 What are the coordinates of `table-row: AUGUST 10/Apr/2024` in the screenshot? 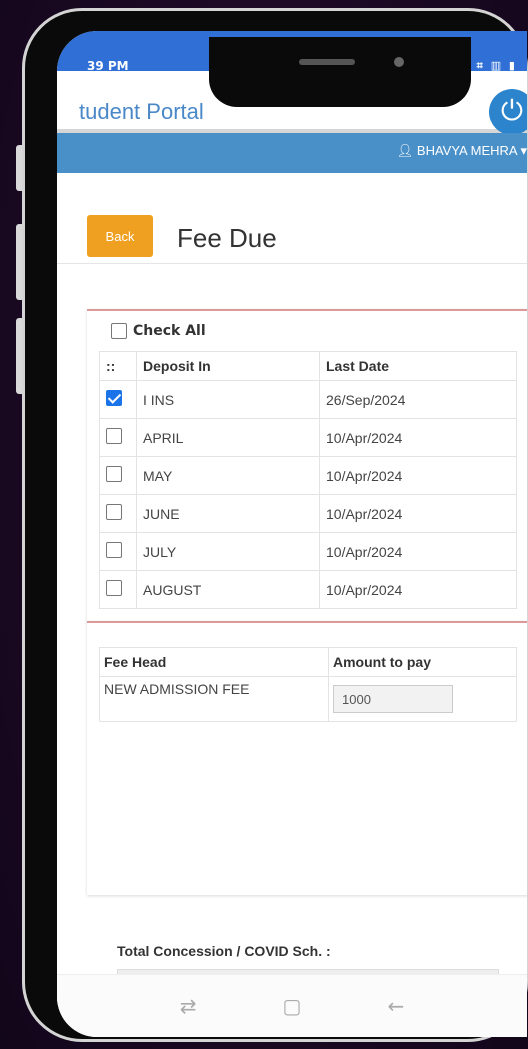 It's located at (308, 589).